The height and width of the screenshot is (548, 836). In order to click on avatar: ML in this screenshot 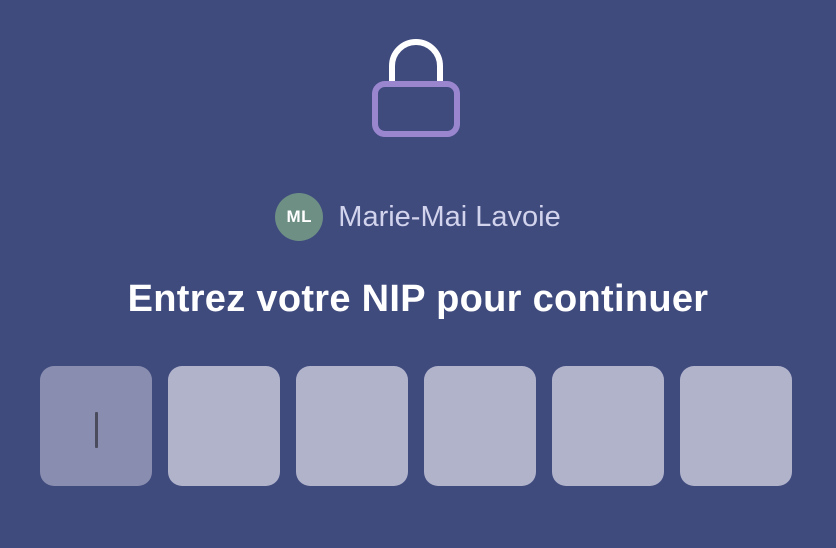, I will do `click(299, 217)`.